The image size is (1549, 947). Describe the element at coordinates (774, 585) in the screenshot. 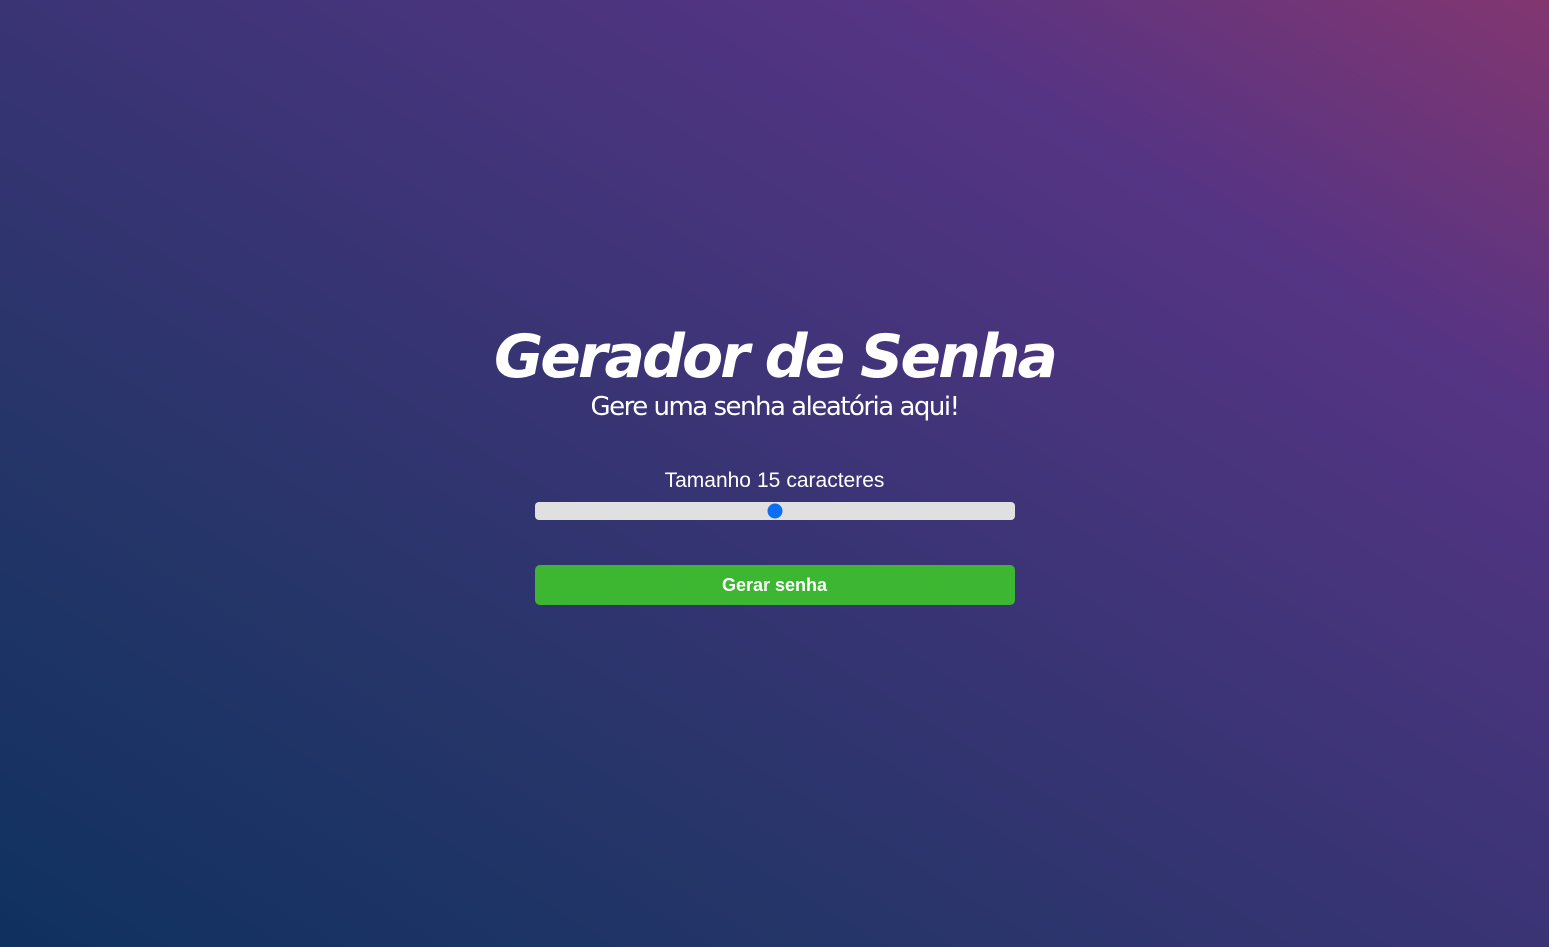

I see `generate-password-button: Gerar senha` at that location.